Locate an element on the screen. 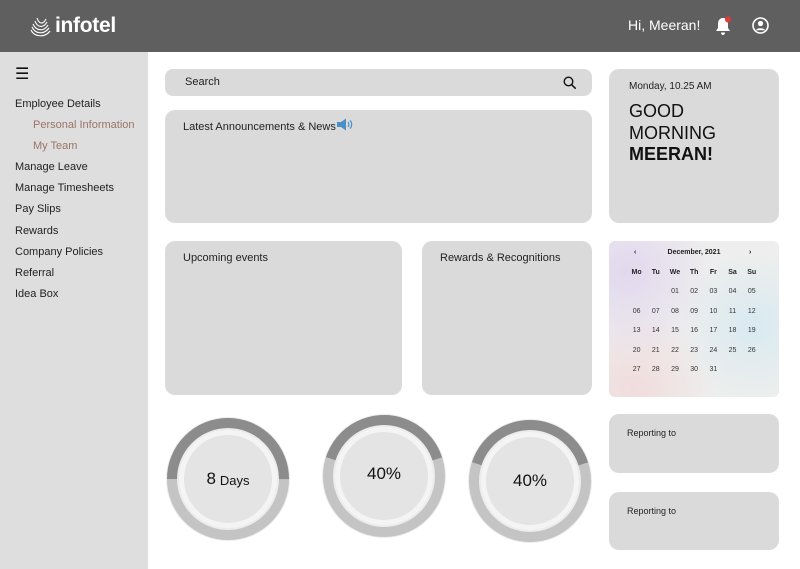  greeting-card: Monday, 10.25 AM GOOD MORNING MEERAN! is located at coordinates (694, 146).